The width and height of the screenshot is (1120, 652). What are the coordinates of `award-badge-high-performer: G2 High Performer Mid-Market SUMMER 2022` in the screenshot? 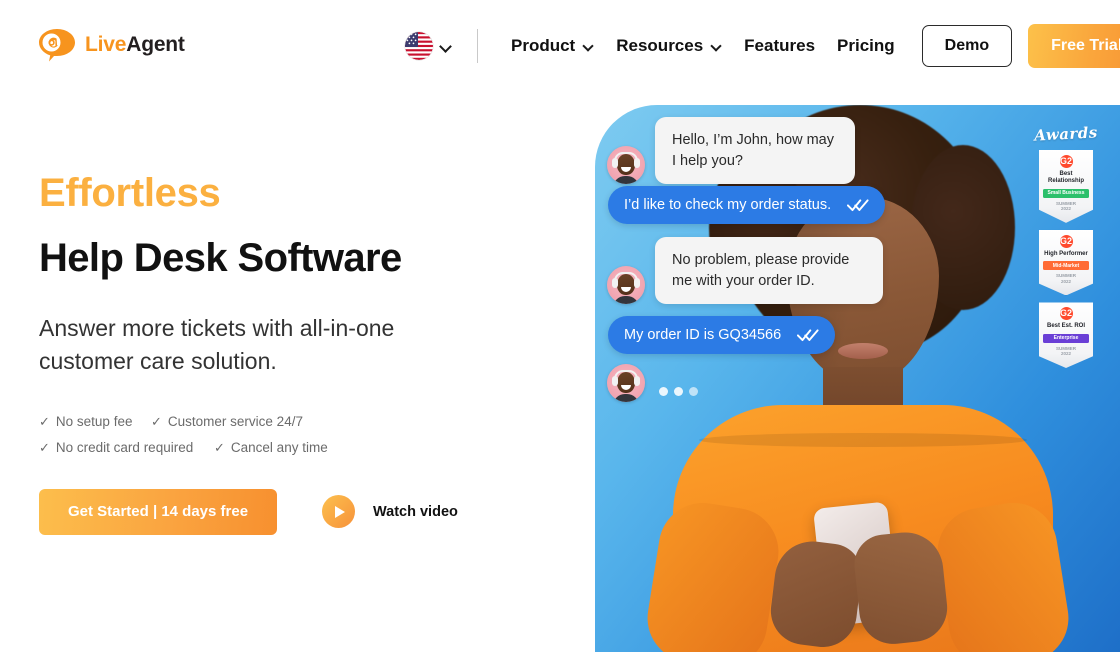 It's located at (1066, 262).